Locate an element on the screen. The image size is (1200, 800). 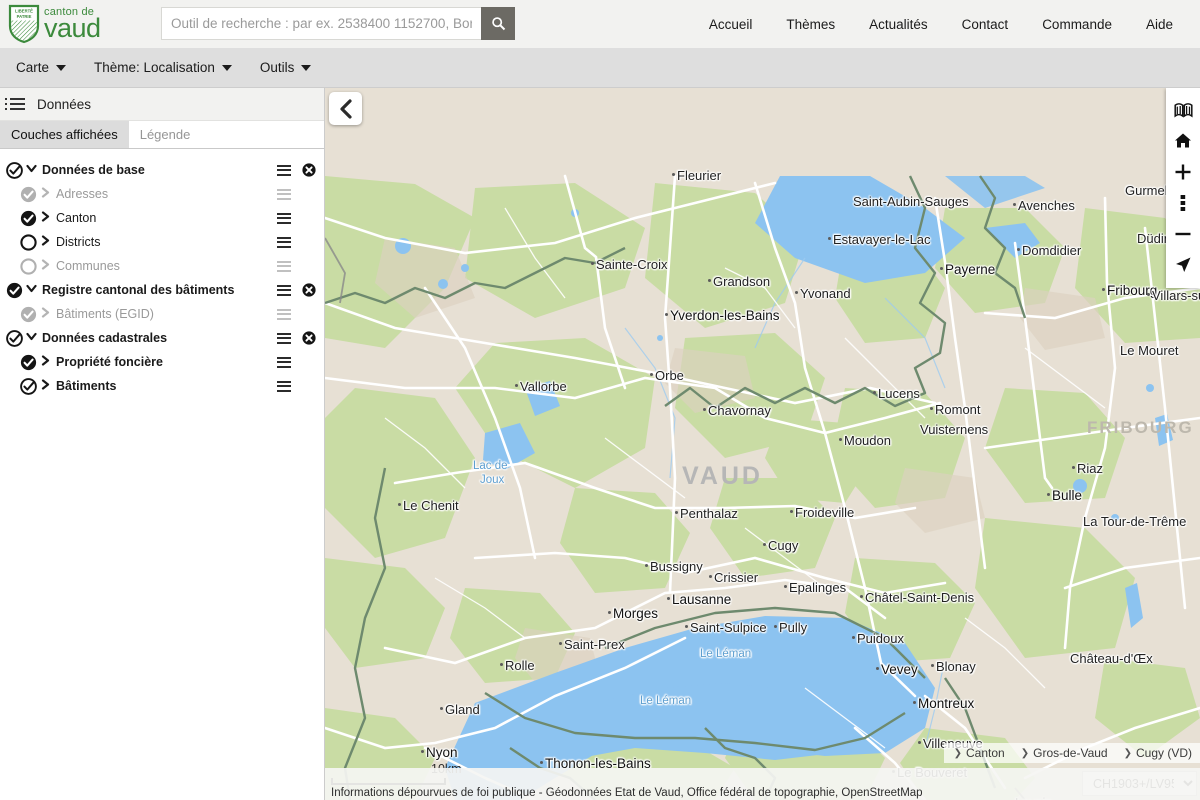
basemap-selector-button is located at coordinates (1183, 109).